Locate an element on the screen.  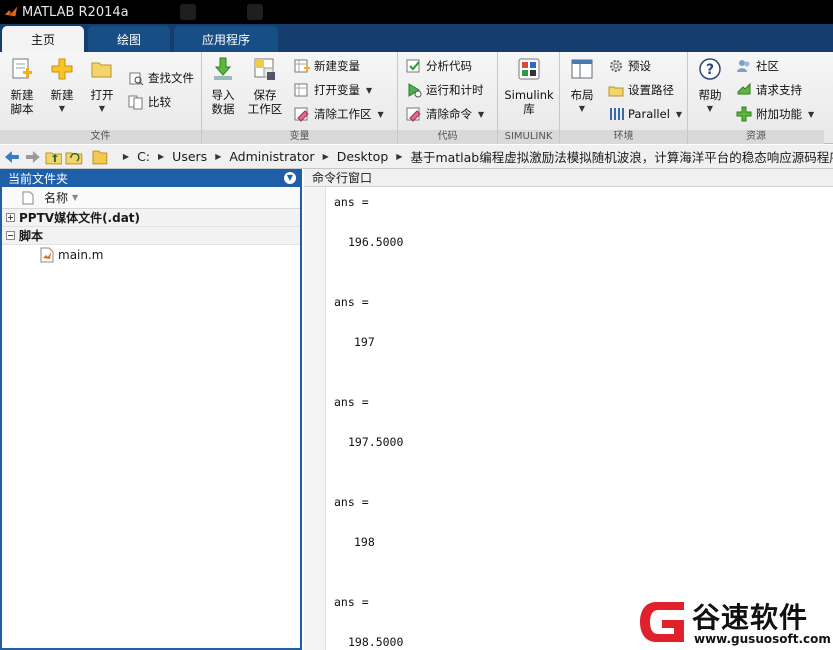
clear-workspace-label: 清除工作区 is located at coordinates (343, 114).